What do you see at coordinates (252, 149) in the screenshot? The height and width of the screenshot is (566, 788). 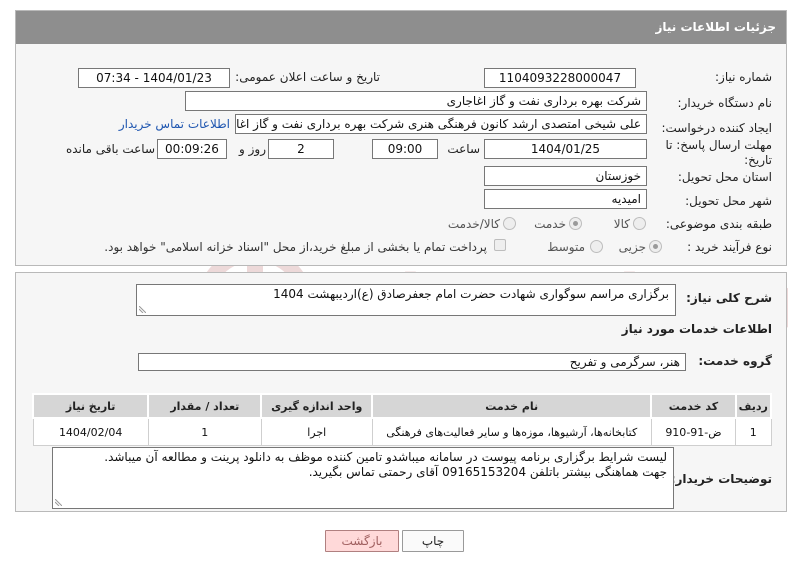 I see `days-label: روز و` at bounding box center [252, 149].